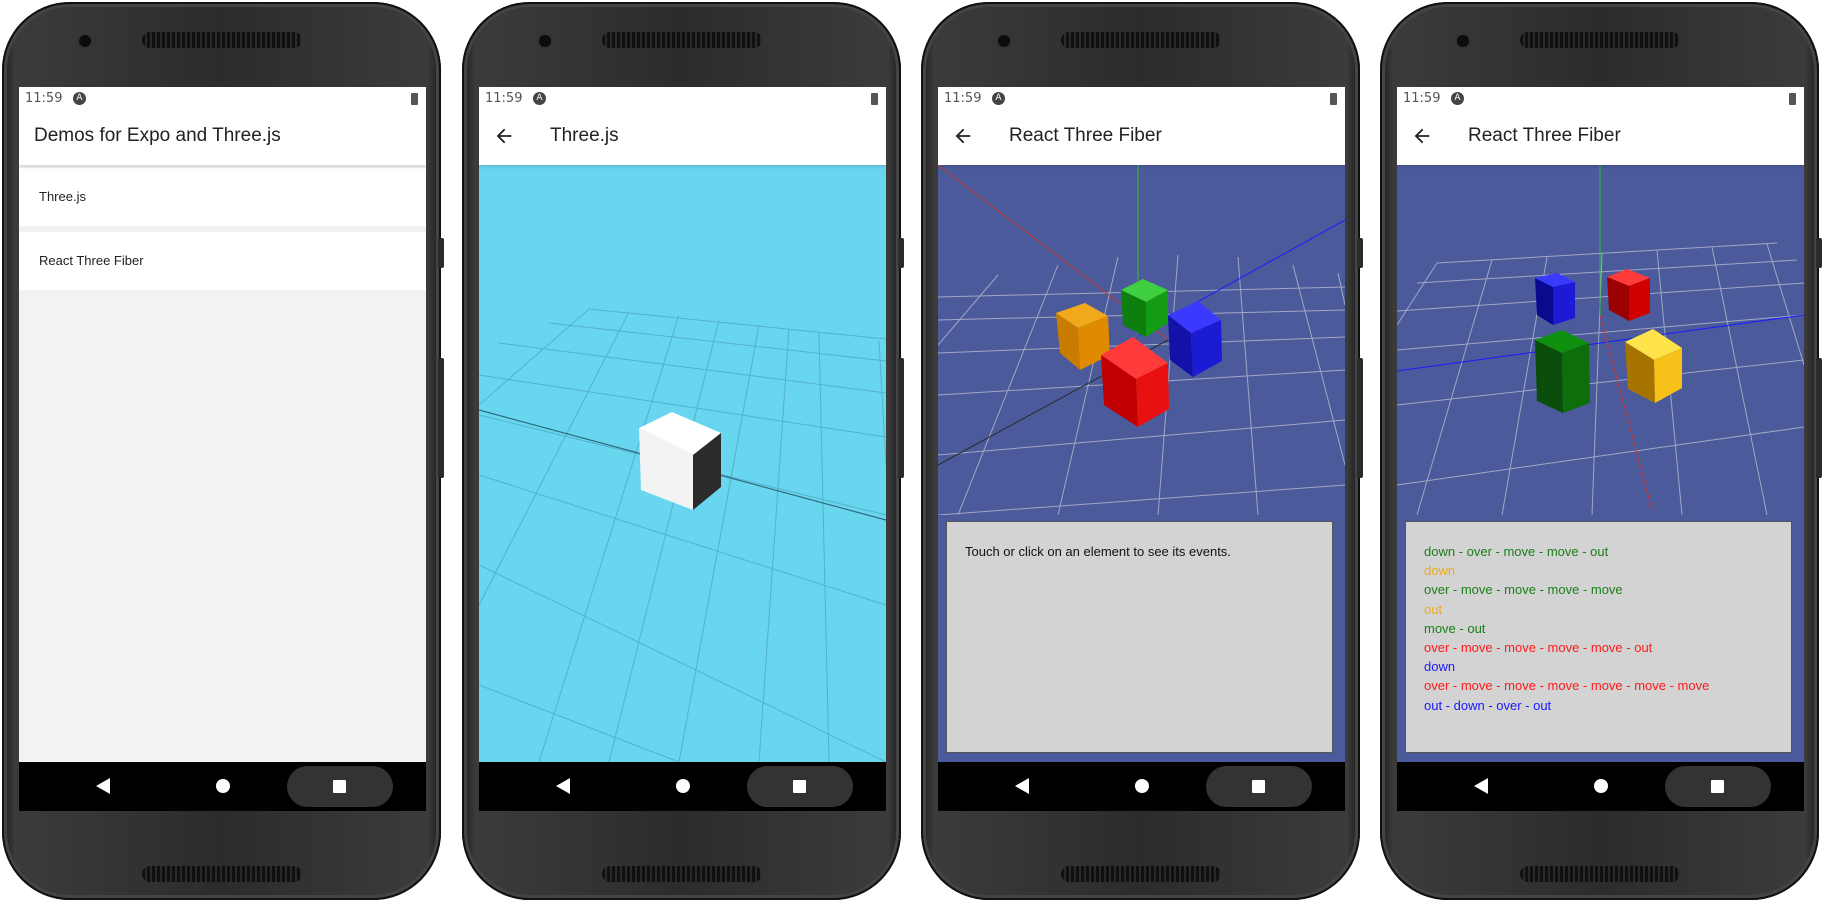 Image resolution: width=1826 pixels, height=906 pixels. I want to click on event-line: over - move - move - move - move - out, so click(1538, 648).